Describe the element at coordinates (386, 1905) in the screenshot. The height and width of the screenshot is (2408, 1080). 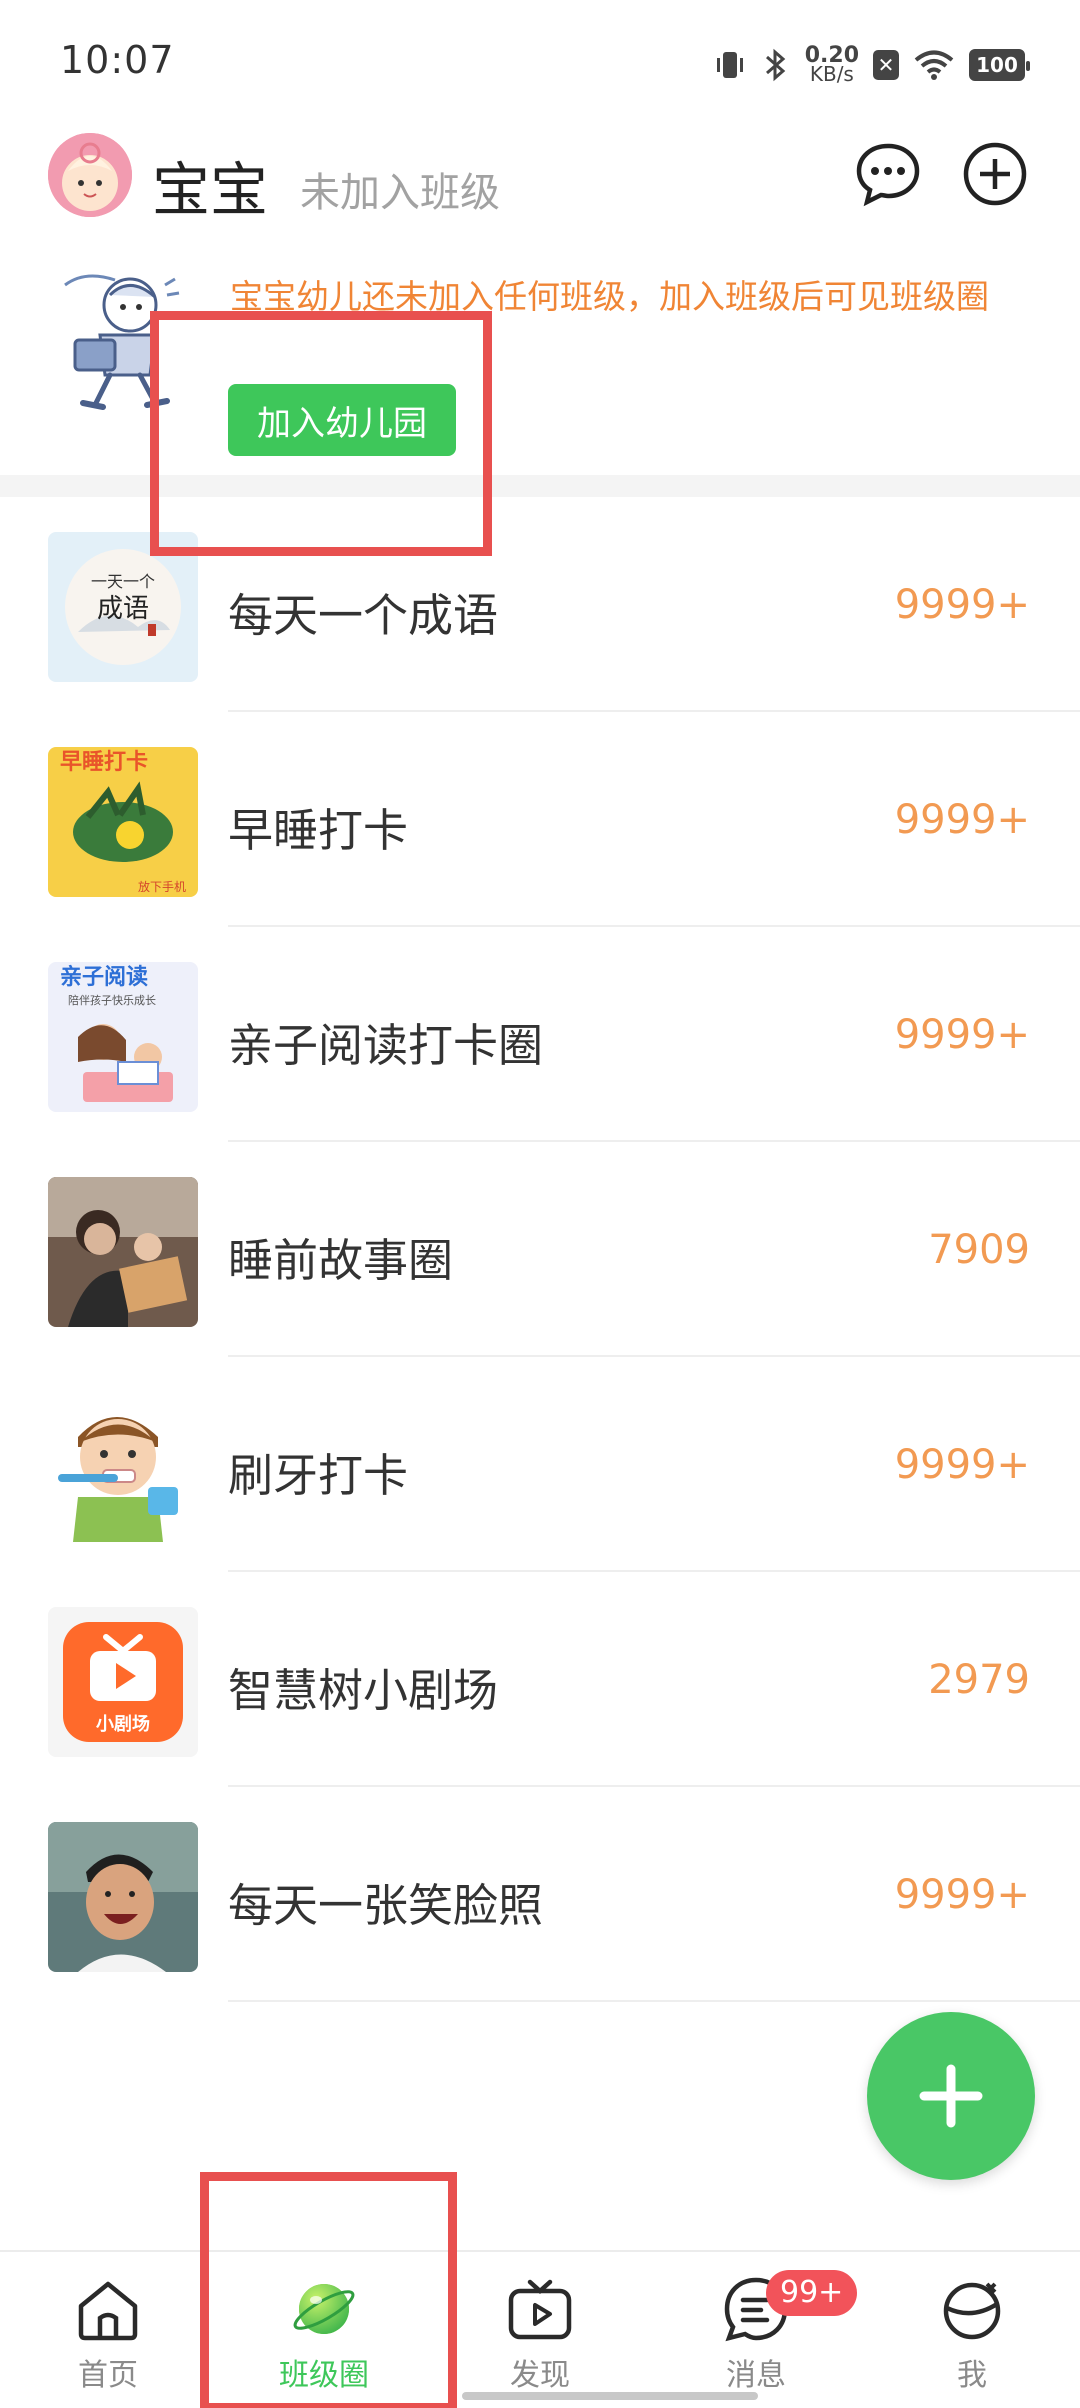
I see `circle-name: 每天一张笑脸照` at that location.